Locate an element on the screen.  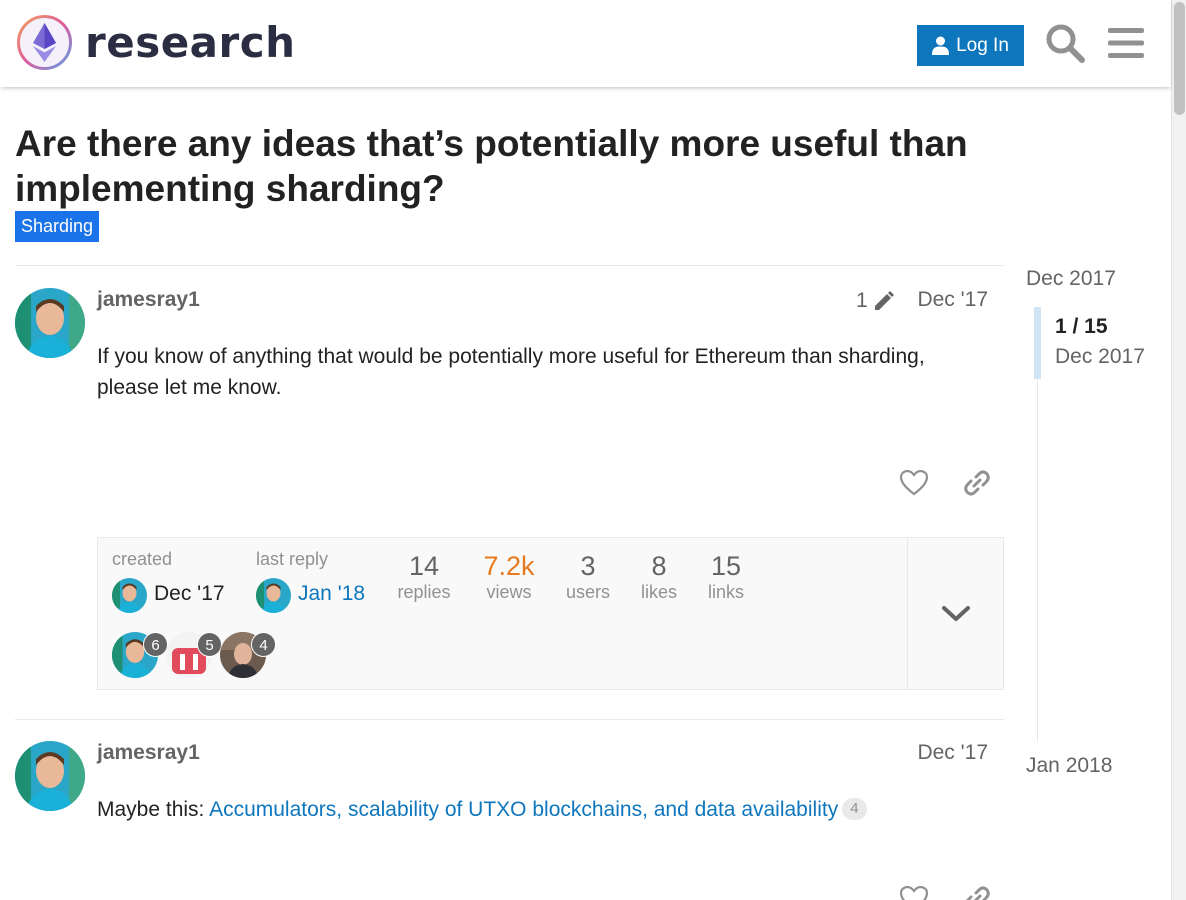
expand-topic-map-button is located at coordinates (956, 614).